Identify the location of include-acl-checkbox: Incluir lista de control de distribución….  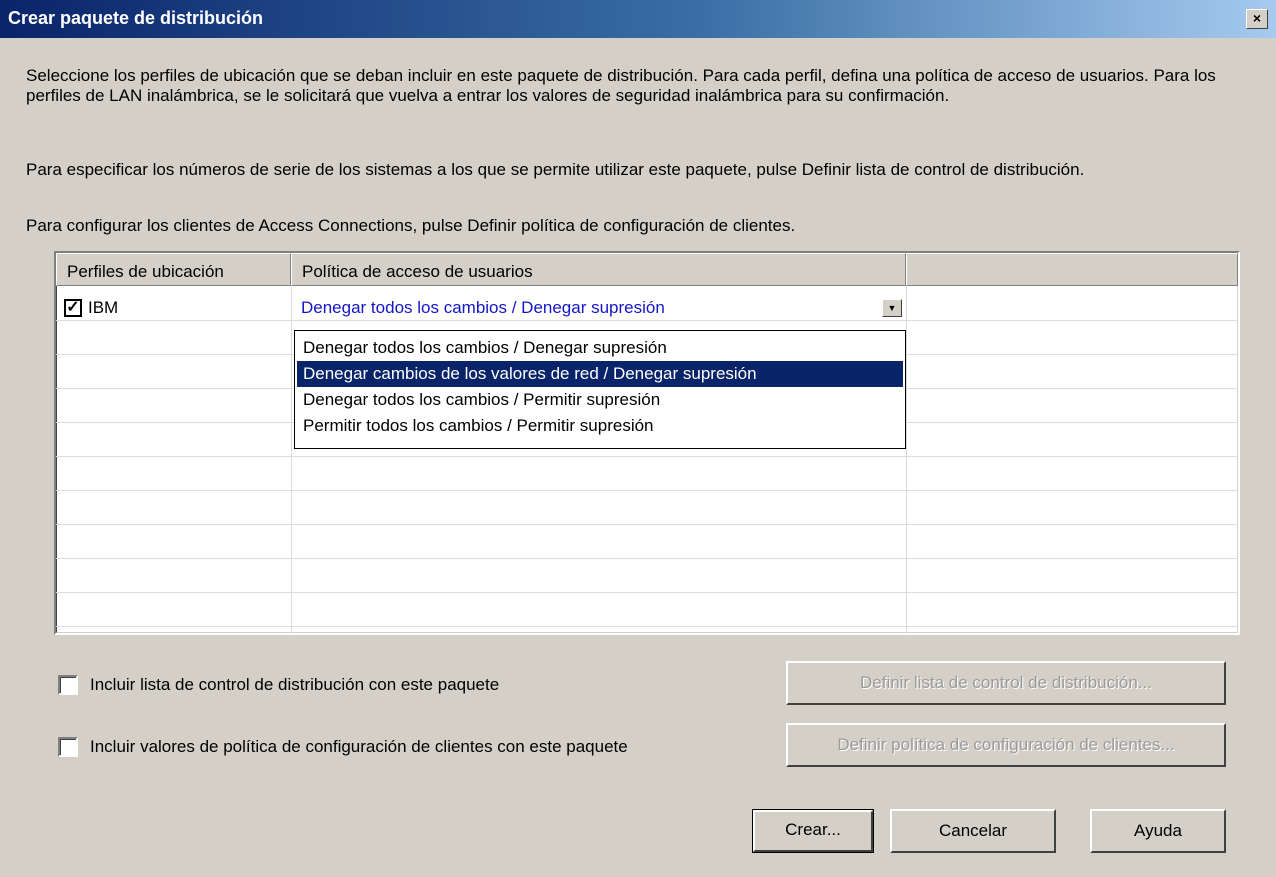
(278, 685).